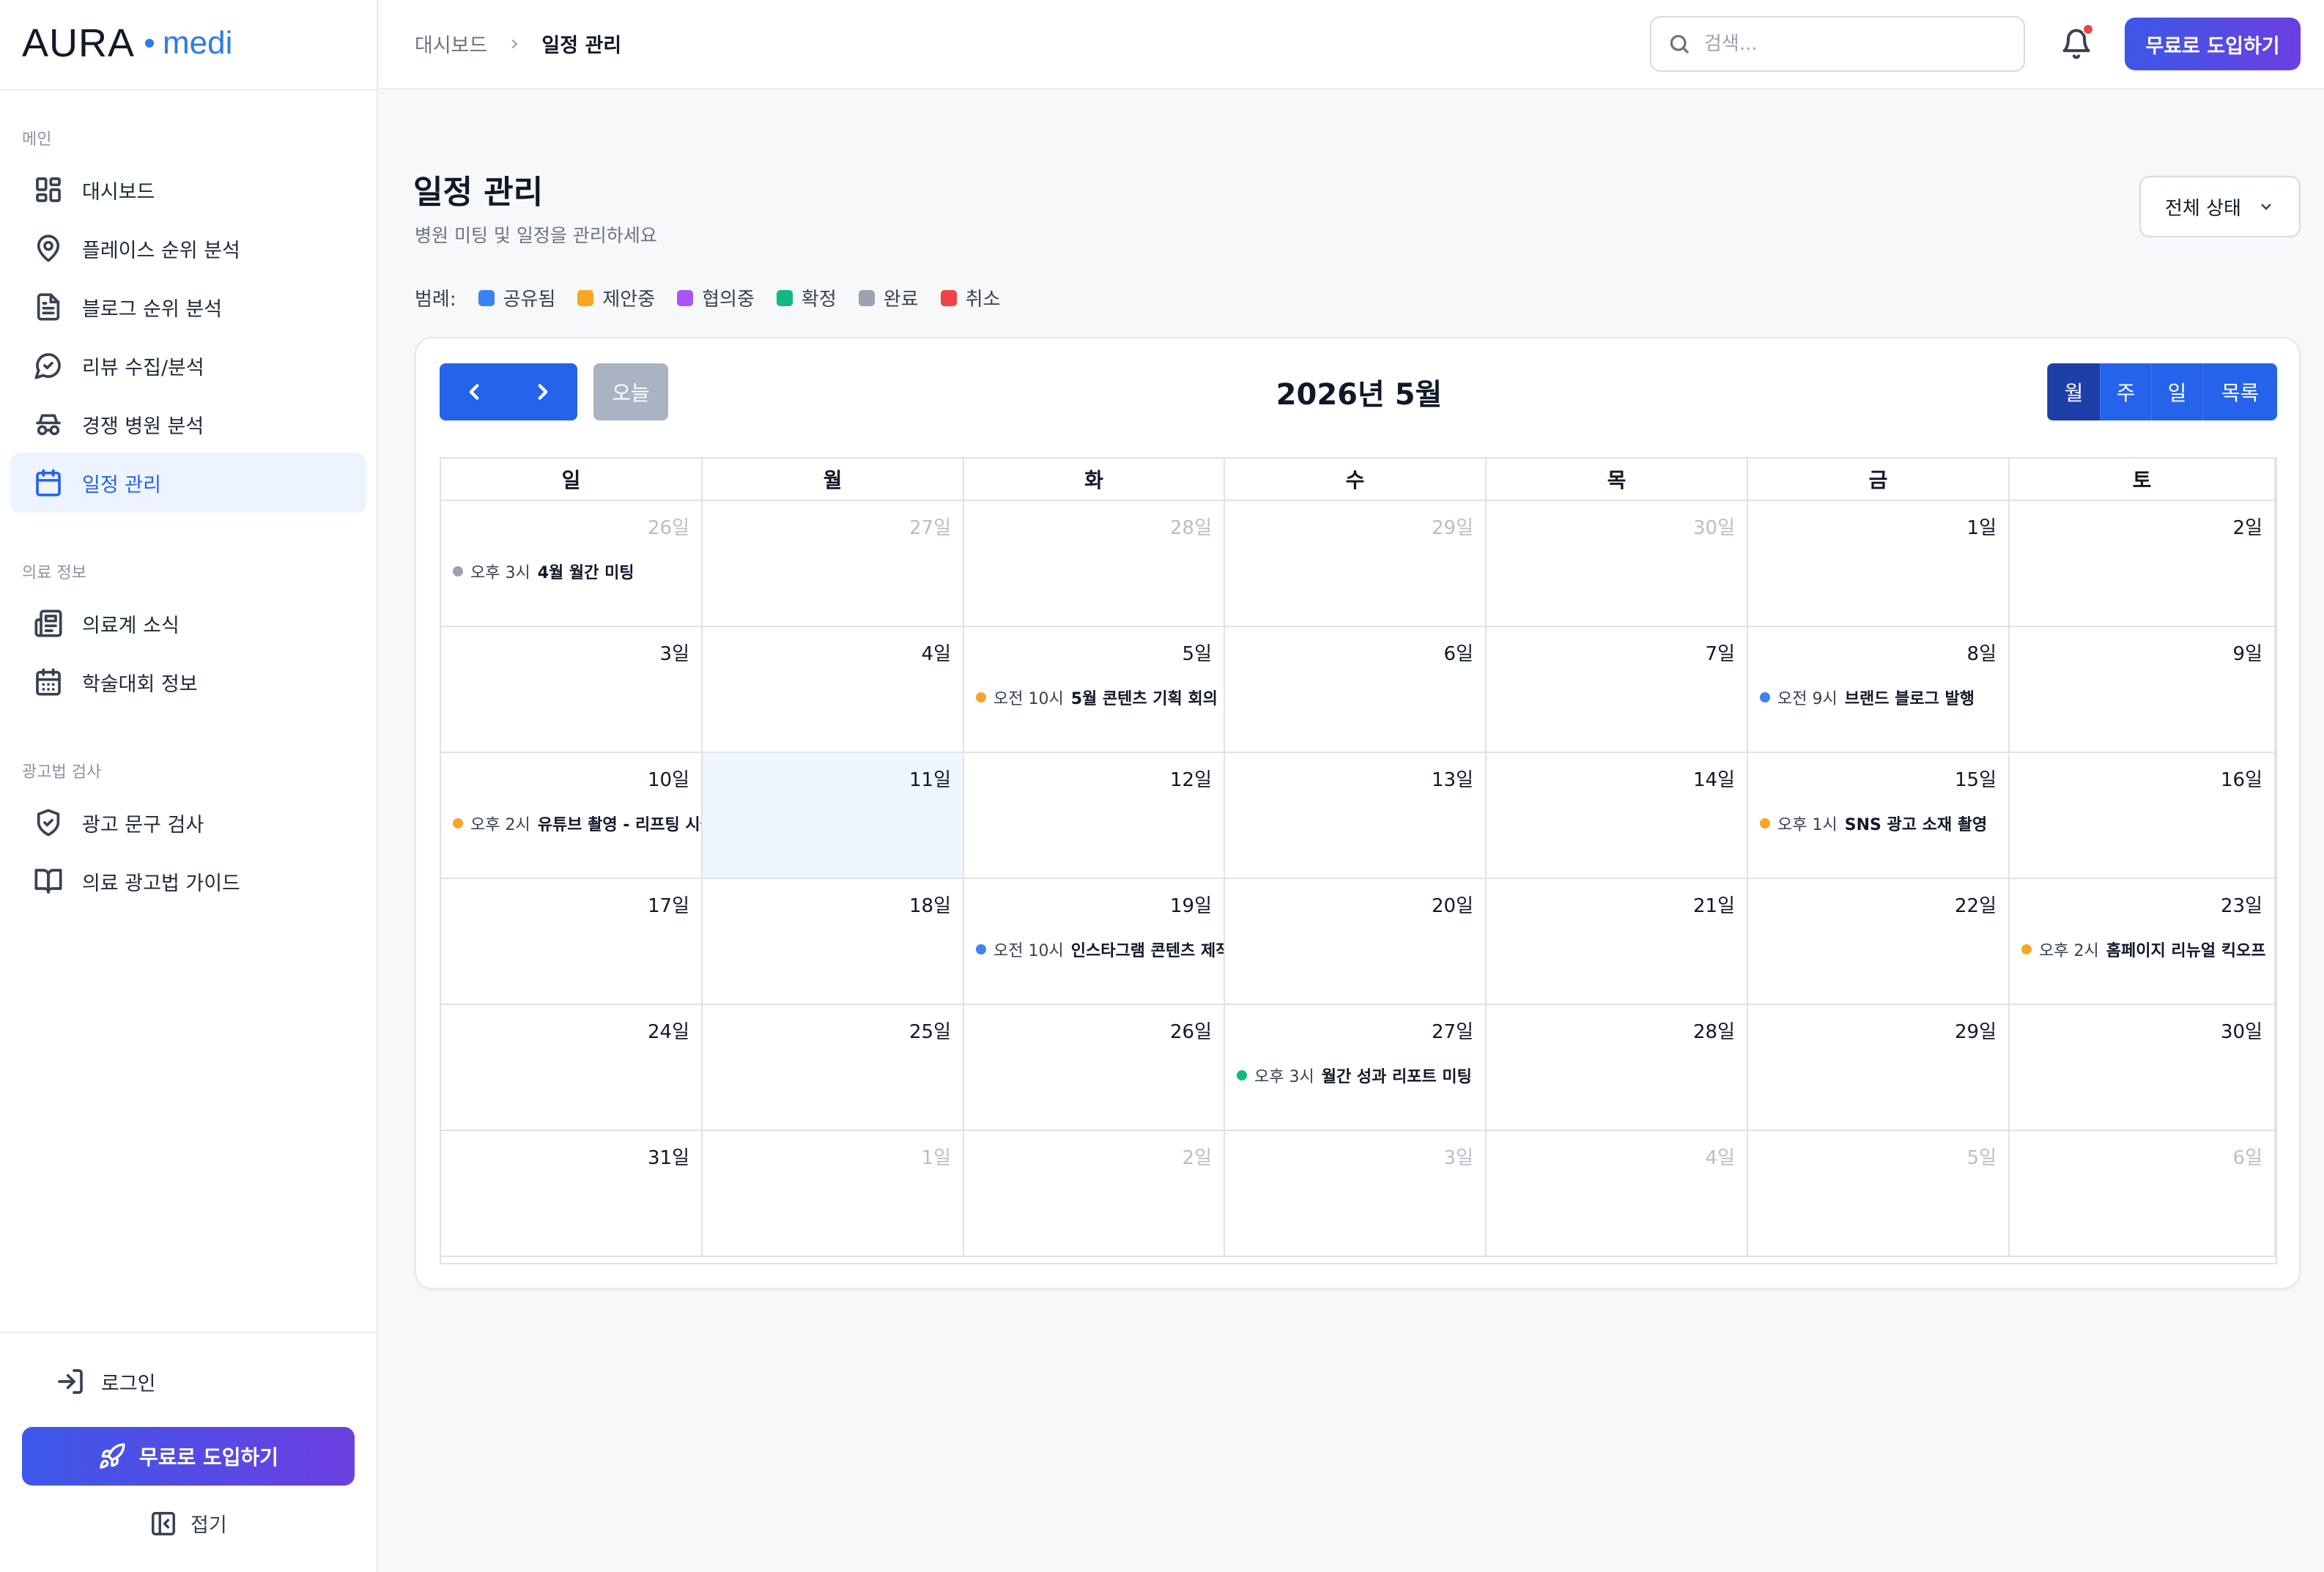 This screenshot has width=2324, height=1572. I want to click on calendar-day-cell: 8일 오전 9시 브랜드 블로그 발행, so click(1879, 690).